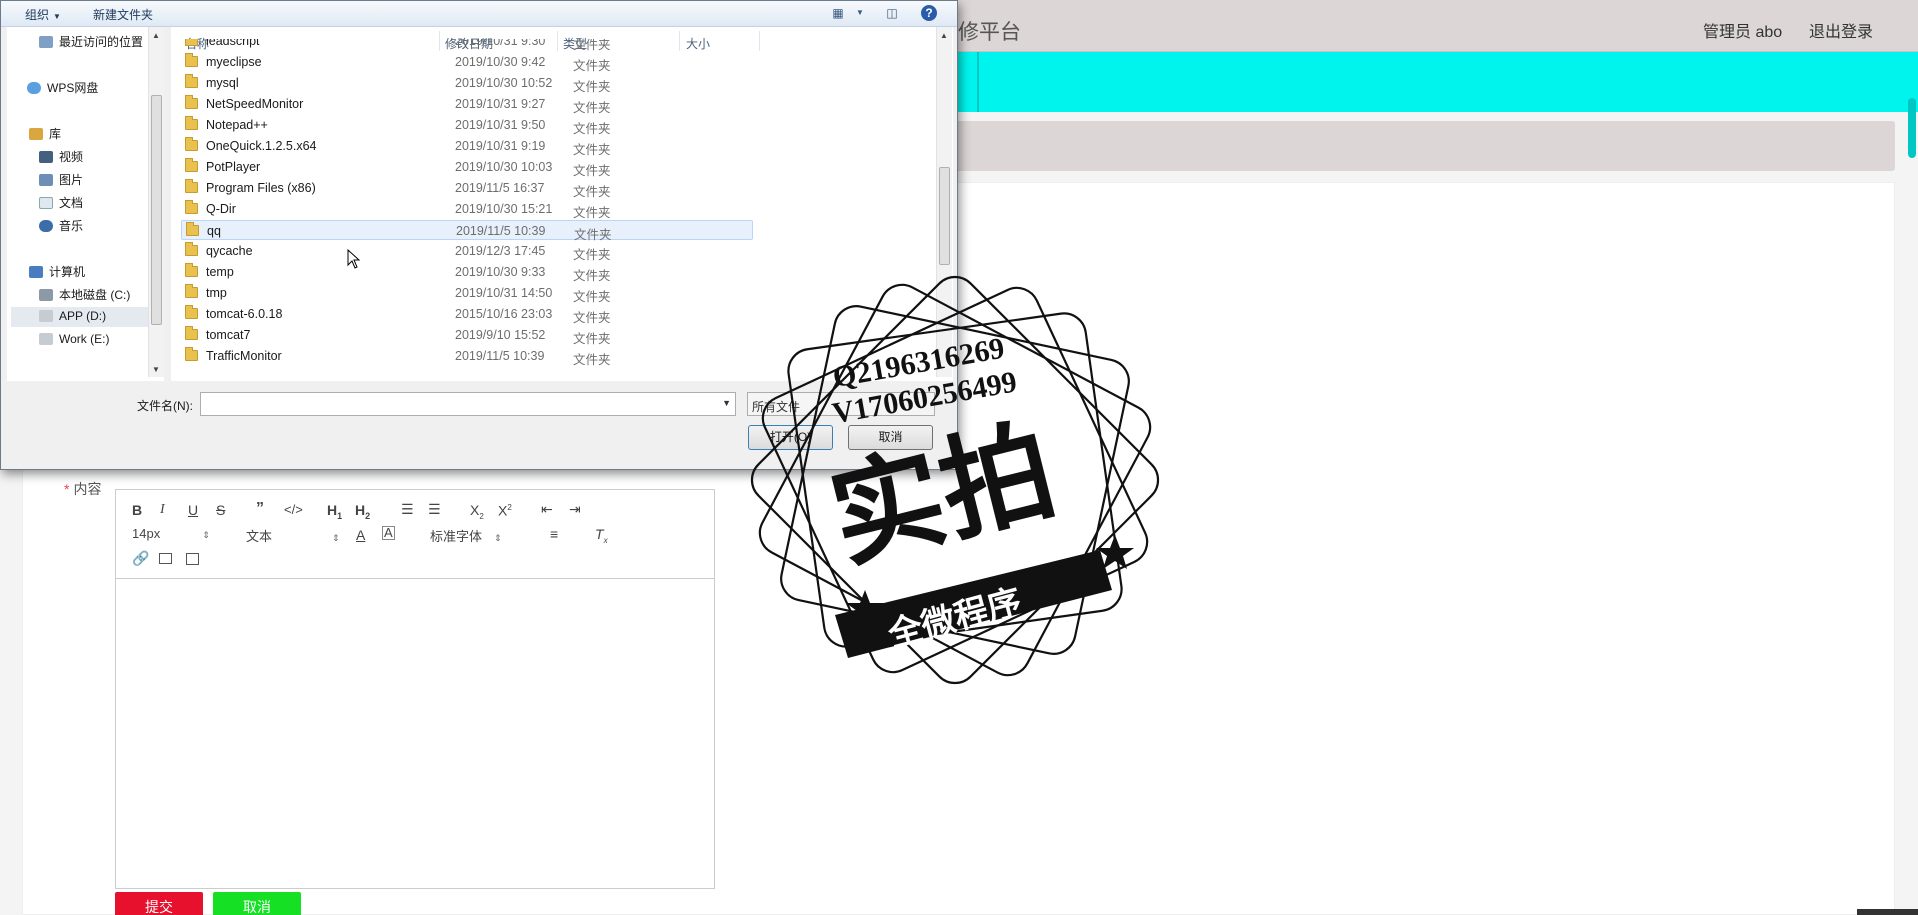  What do you see at coordinates (554, 209) in the screenshot?
I see `file-row: Q-Dir 2019/10/30 15:21 文件夹` at bounding box center [554, 209].